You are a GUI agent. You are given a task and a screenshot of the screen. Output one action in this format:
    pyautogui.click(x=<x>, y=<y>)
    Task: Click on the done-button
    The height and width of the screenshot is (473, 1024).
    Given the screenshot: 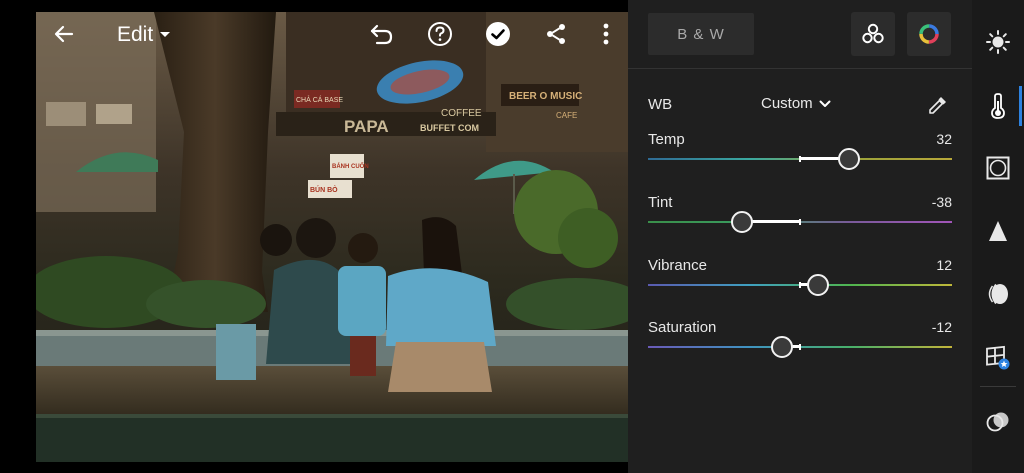 What is the action you would take?
    pyautogui.click(x=498, y=34)
    